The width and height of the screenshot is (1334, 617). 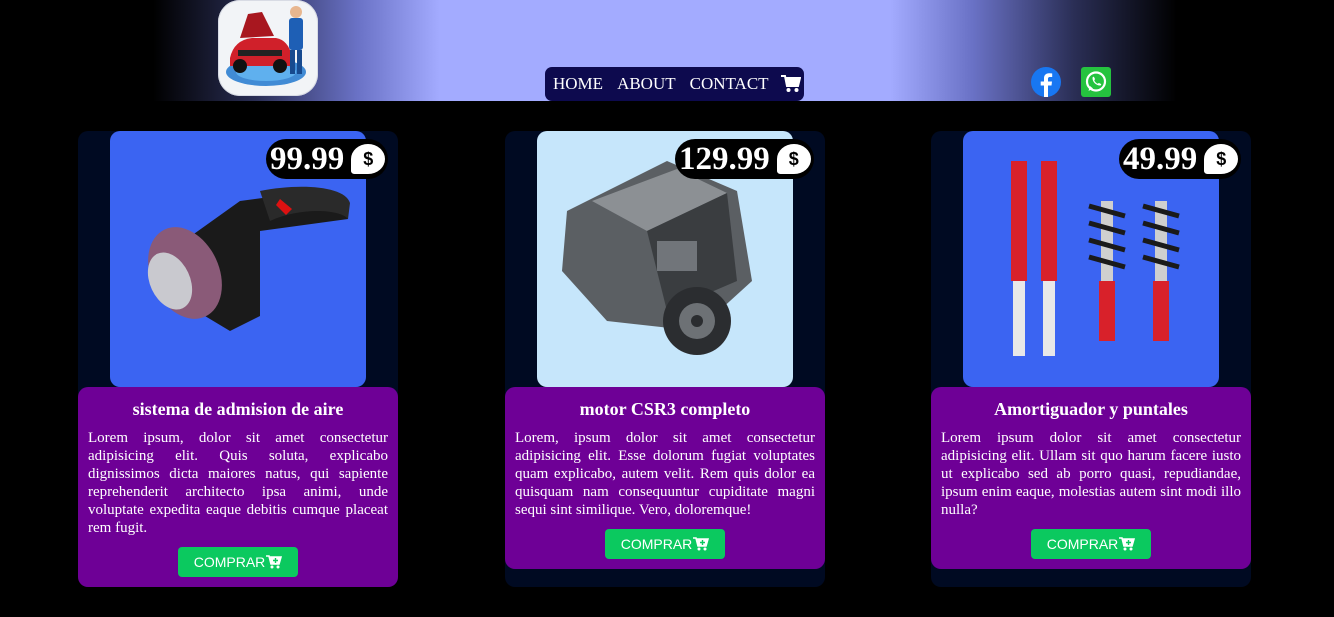 I want to click on price-tag: 49.99 $, so click(x=1180, y=159).